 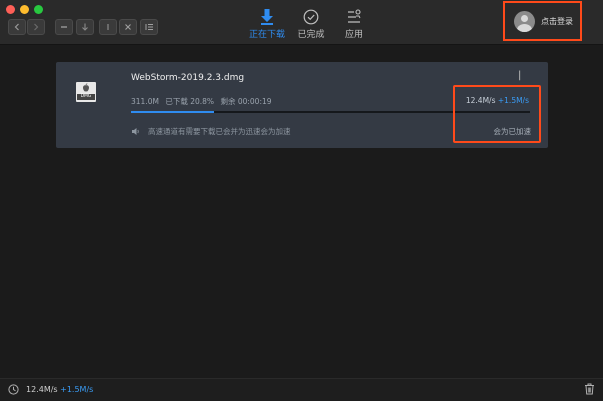 I want to click on back-button, so click(x=17, y=27).